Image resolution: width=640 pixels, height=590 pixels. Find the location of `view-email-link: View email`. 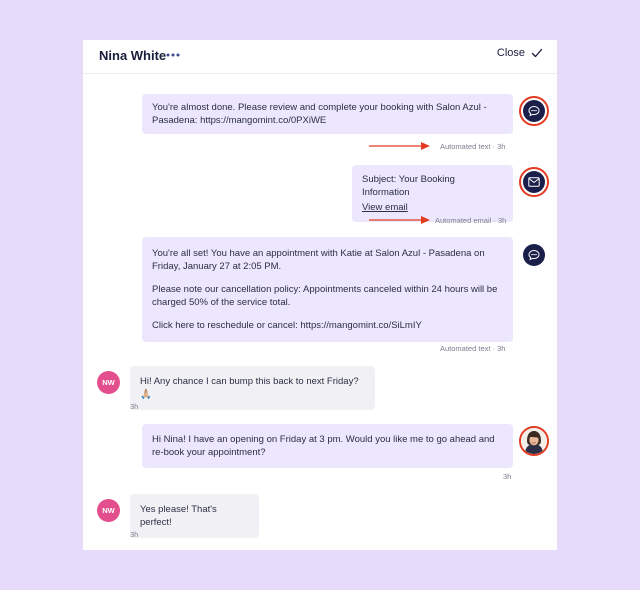

view-email-link: View email is located at coordinates (385, 207).